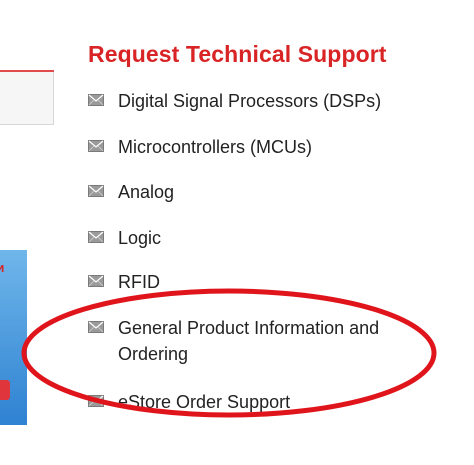 This screenshot has height=465, width=474. What do you see at coordinates (249, 101) in the screenshot?
I see `support-link-dsp: Digital Signal Processors (DSPs)` at bounding box center [249, 101].